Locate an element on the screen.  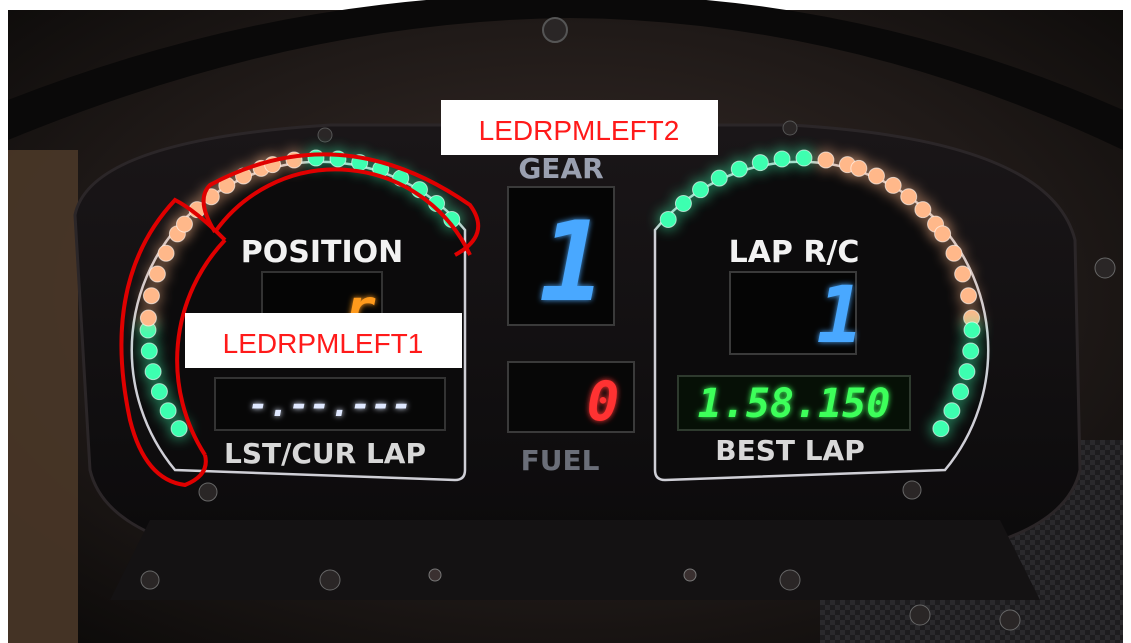
position-label: POSITION is located at coordinates (322, 252).